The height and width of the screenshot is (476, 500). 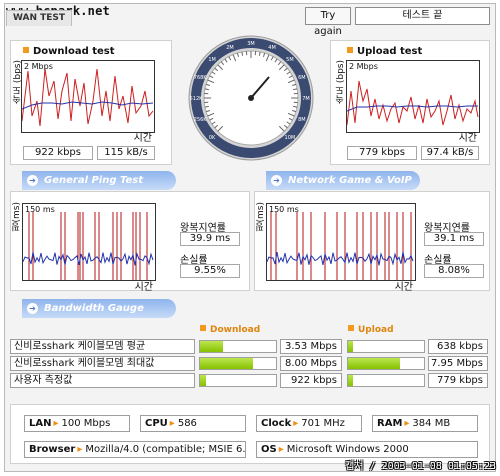 I want to click on ping-scale: 150 ms, so click(x=40, y=209).